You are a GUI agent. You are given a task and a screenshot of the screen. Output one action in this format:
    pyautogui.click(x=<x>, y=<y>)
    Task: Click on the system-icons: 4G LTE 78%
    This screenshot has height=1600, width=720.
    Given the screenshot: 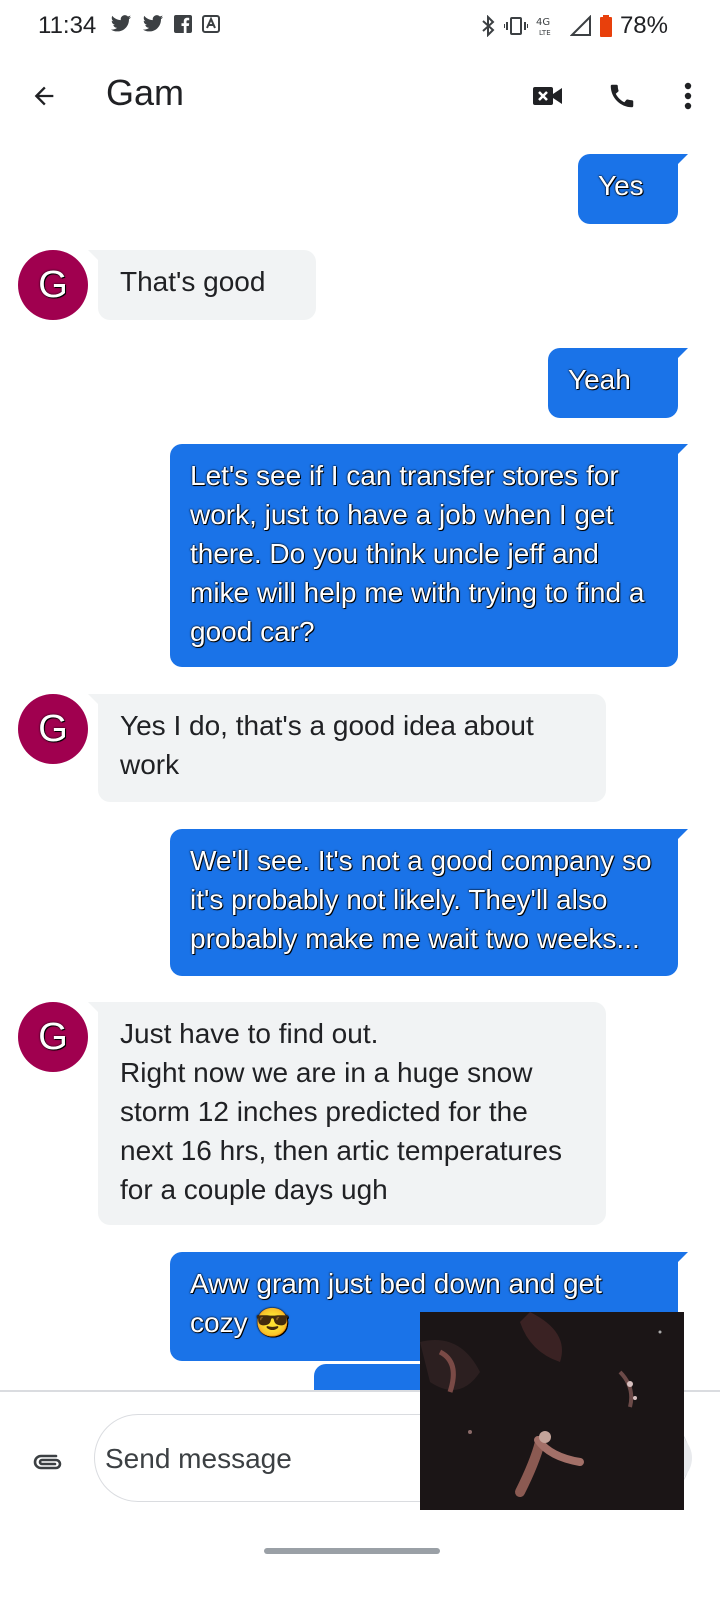 What is the action you would take?
    pyautogui.click(x=574, y=26)
    